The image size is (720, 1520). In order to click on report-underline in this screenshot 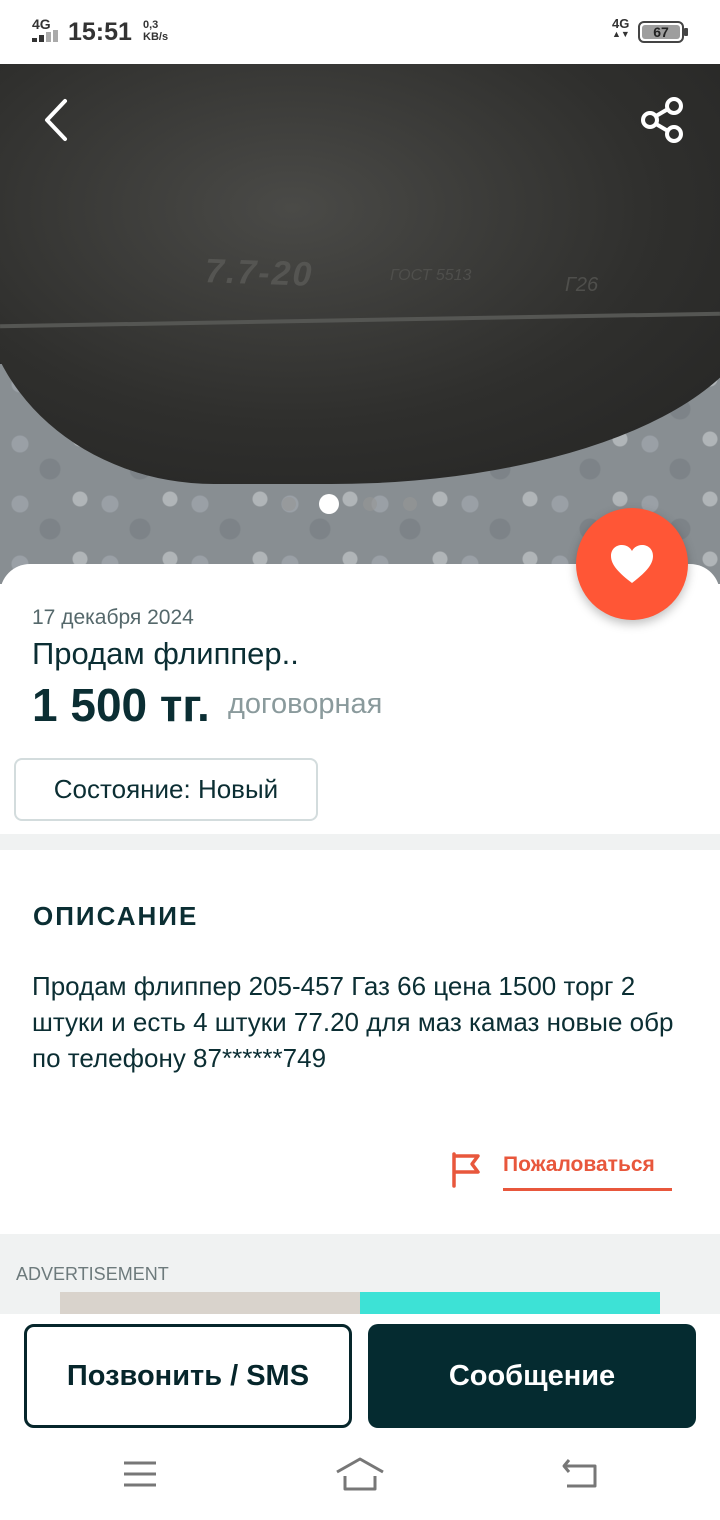, I will do `click(587, 1189)`.